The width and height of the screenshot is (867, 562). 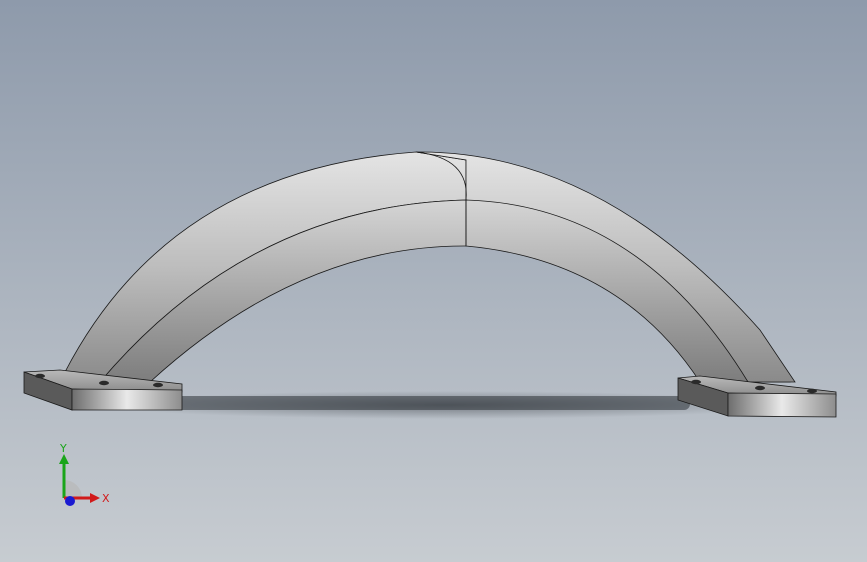 I want to click on x-axis-arrow, so click(x=95, y=498).